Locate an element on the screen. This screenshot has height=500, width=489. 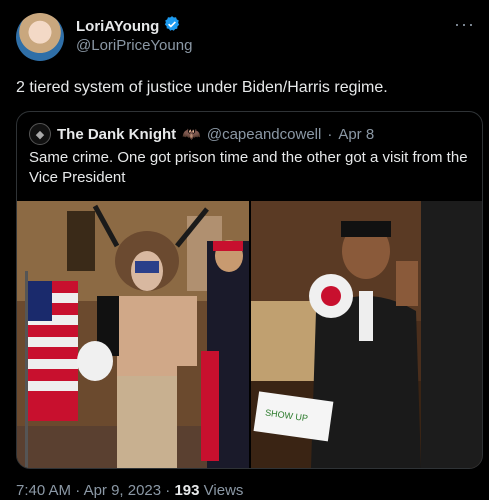
bat-emoji-icon: 🦇 is located at coordinates (191, 134).